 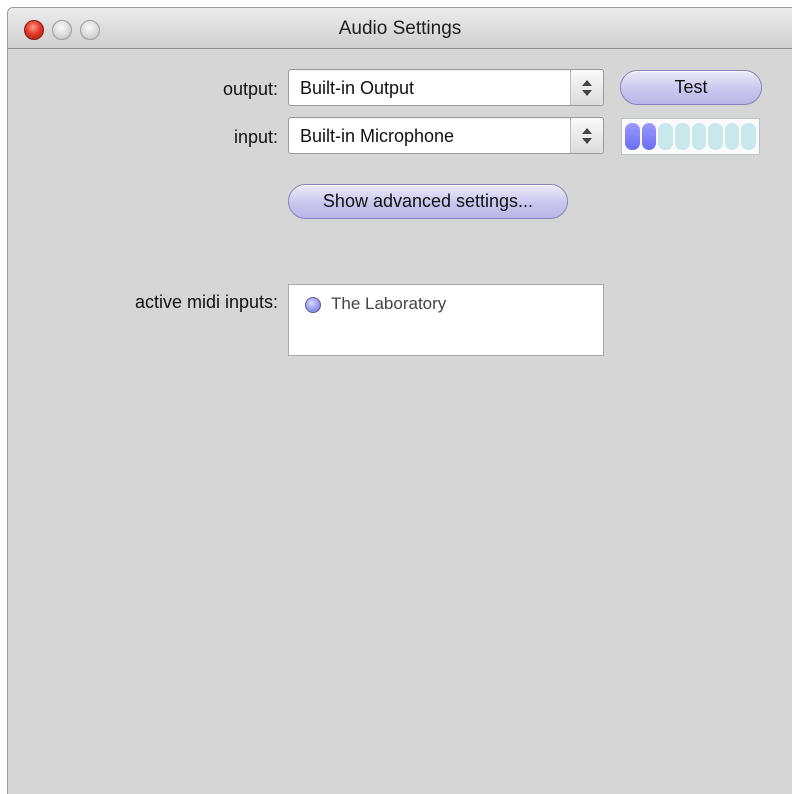 I want to click on output-device-value: Built-in Output, so click(x=357, y=88).